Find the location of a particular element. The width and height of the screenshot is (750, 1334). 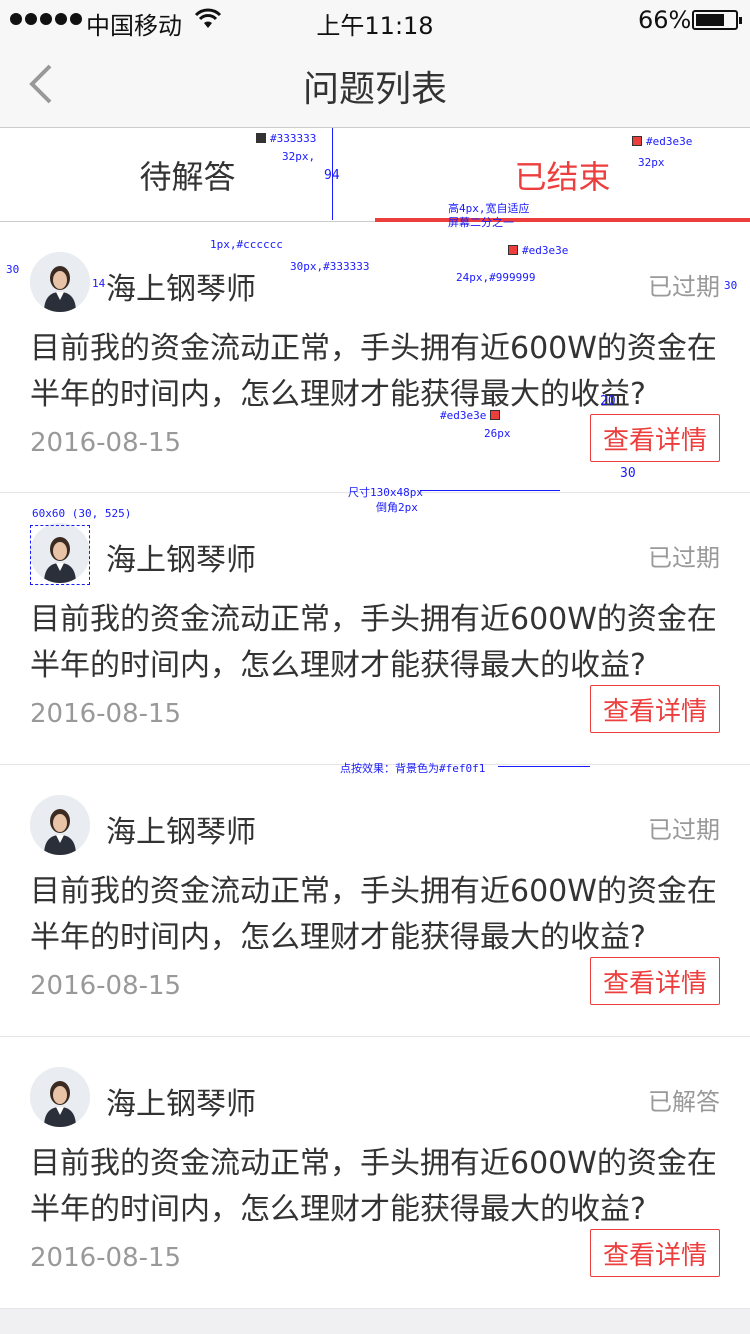

annotation-divider-spec: 1px,#cccccc is located at coordinates (246, 244).